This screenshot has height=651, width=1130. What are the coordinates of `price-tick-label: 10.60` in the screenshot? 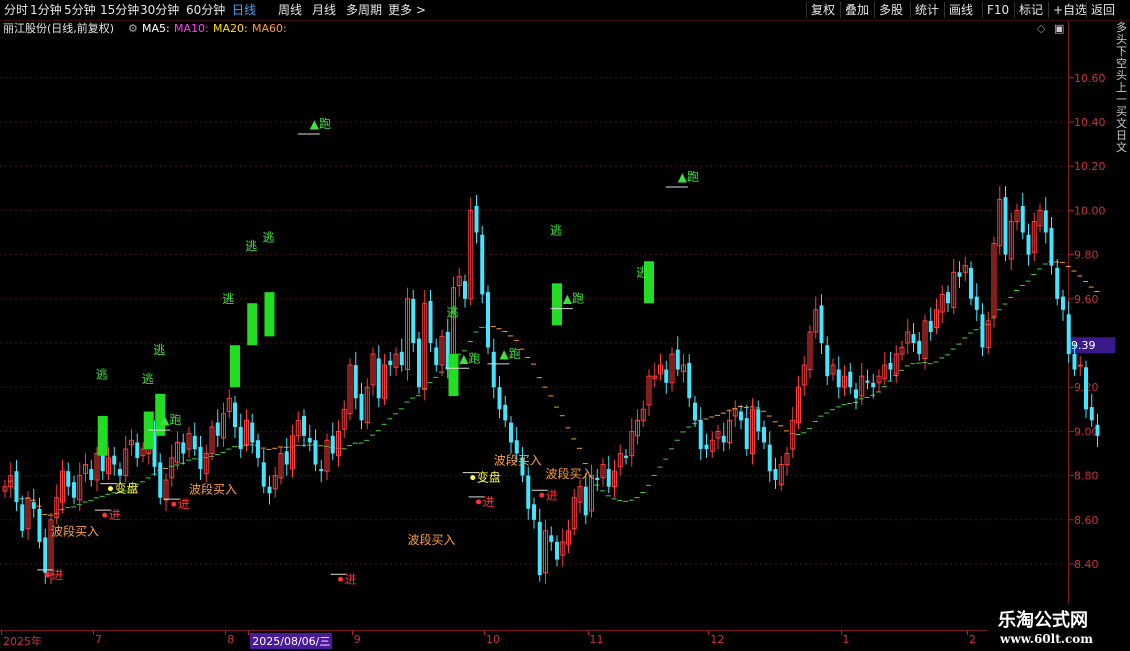 It's located at (1090, 78).